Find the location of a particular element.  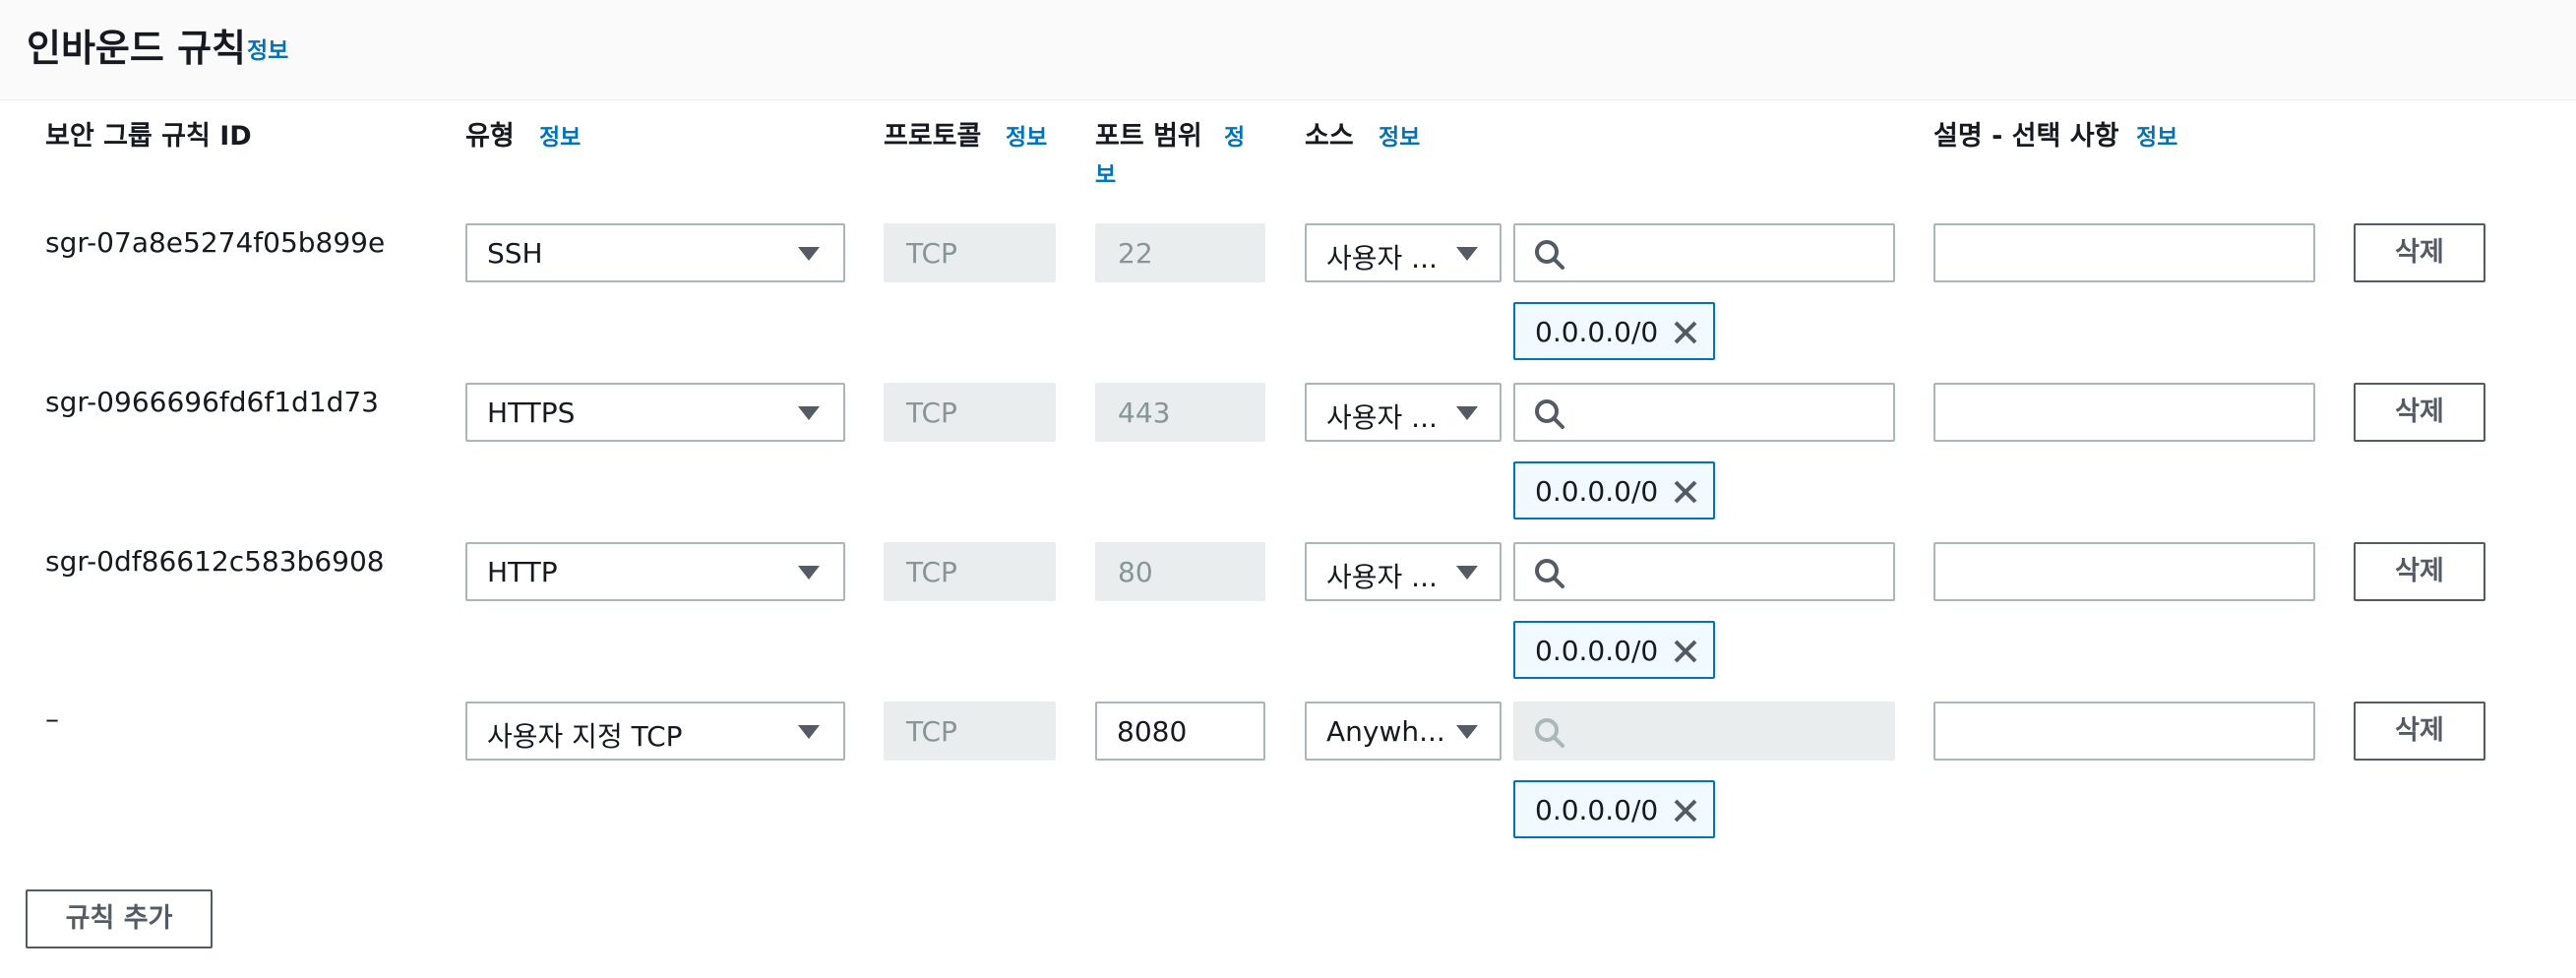

column-header-port-range: 포트 범위 is located at coordinates (1148, 136).